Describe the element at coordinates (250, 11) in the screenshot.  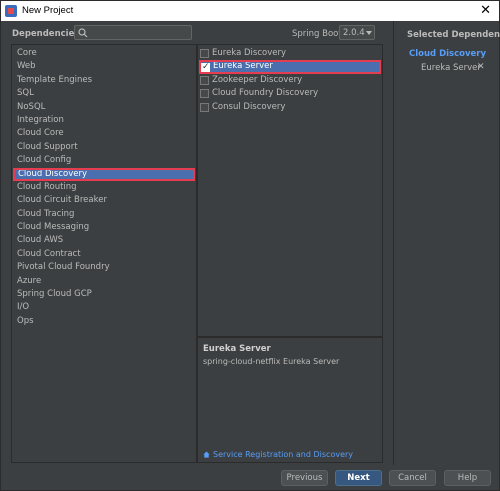
I see `title-bar: New Project ✕` at that location.